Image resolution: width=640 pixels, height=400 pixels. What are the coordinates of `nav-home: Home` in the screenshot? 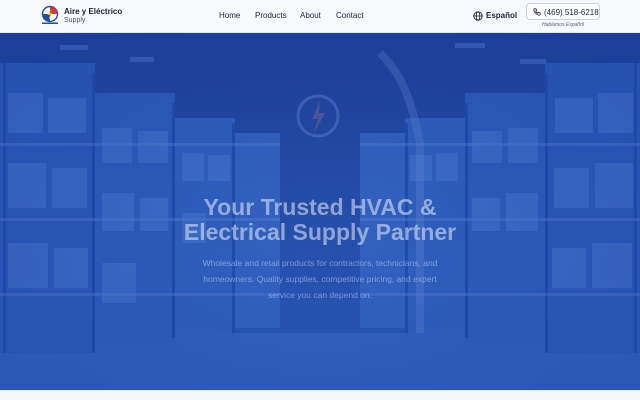 It's located at (229, 15).